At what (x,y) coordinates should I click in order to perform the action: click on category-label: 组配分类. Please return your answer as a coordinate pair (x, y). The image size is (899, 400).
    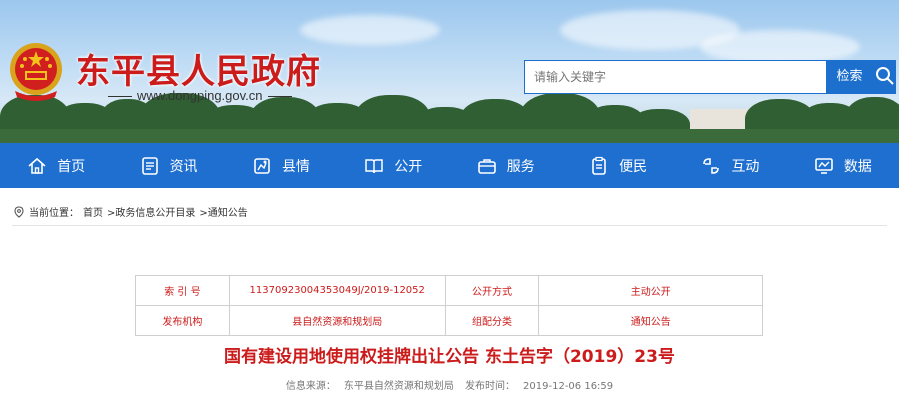
    Looking at the image, I should click on (492, 320).